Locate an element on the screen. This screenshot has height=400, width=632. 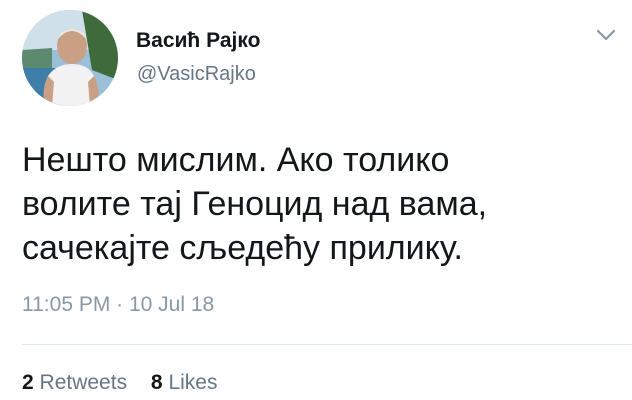
likes-label: Likes is located at coordinates (193, 382).